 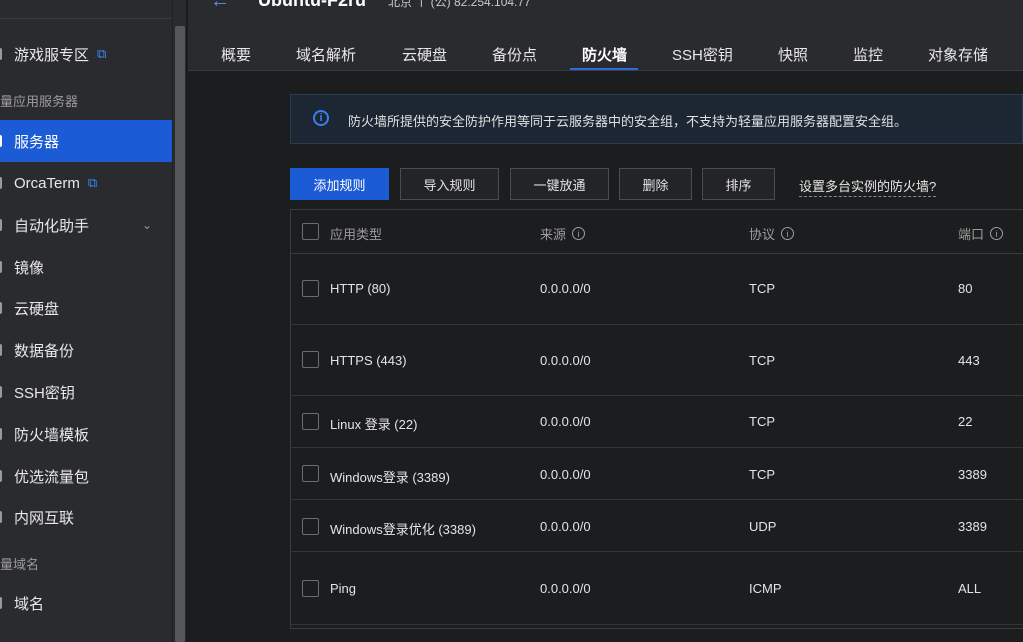 What do you see at coordinates (553, 234) in the screenshot?
I see `column-header-label: 来源` at bounding box center [553, 234].